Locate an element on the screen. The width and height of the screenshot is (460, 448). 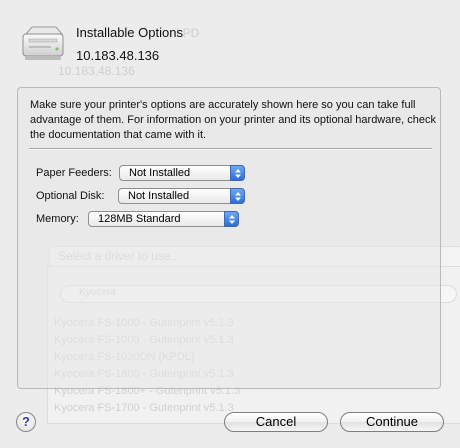
help-button: ? is located at coordinates (26, 422).